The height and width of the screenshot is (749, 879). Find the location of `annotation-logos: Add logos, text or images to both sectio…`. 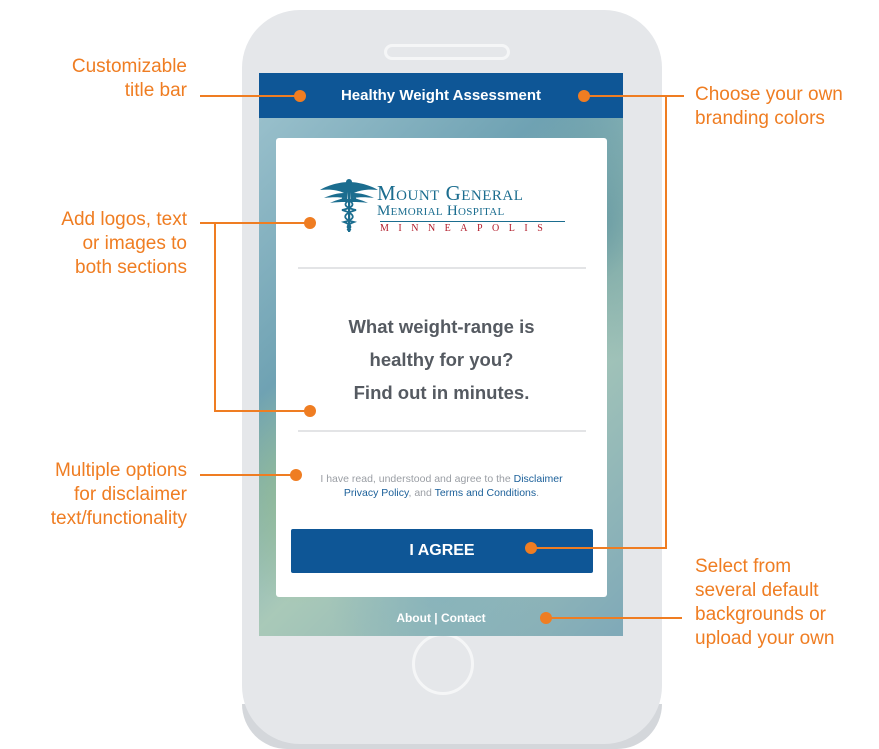

annotation-logos: Add logos, text or images to both sectio… is located at coordinates (124, 243).